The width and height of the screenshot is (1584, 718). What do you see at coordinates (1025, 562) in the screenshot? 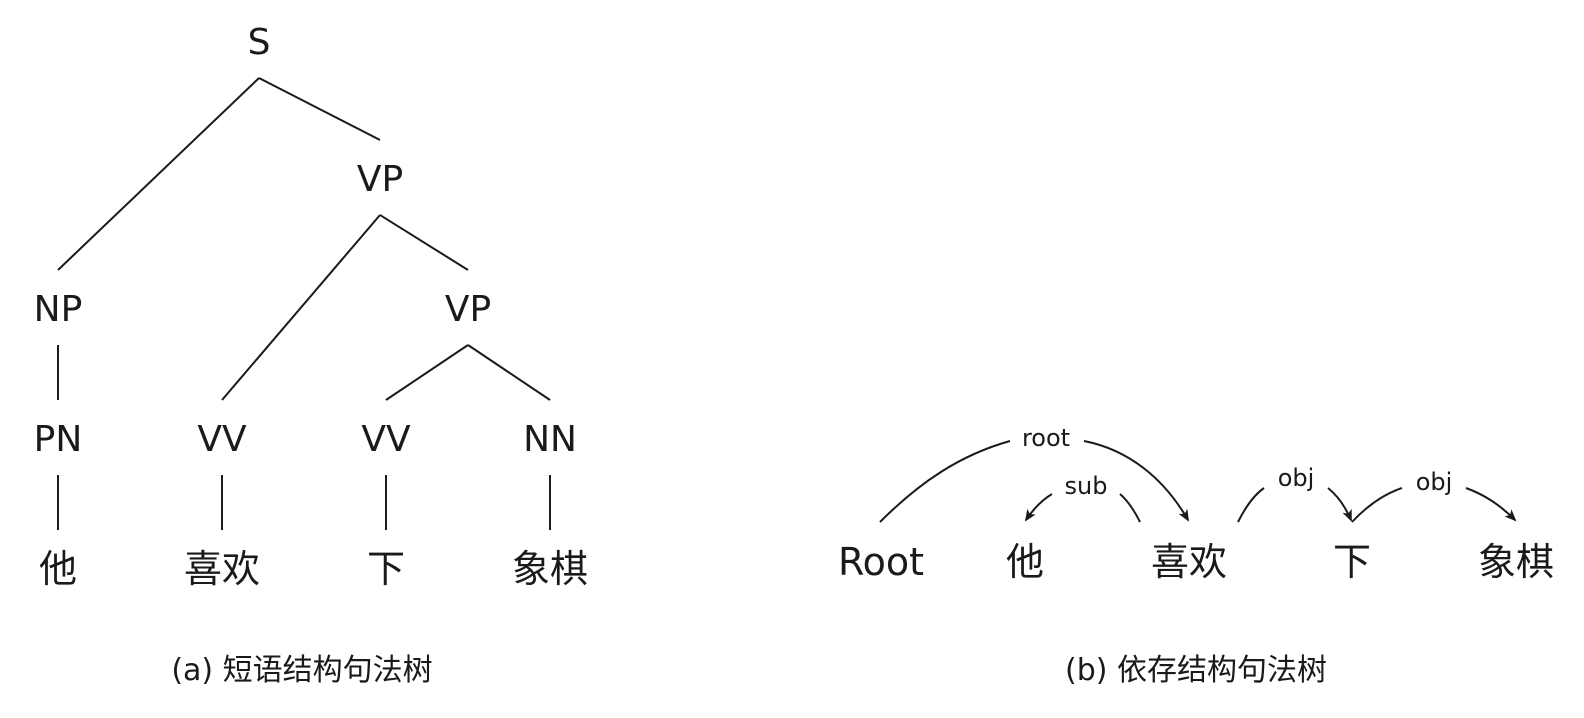
I see `token-ta: 他` at bounding box center [1025, 562].